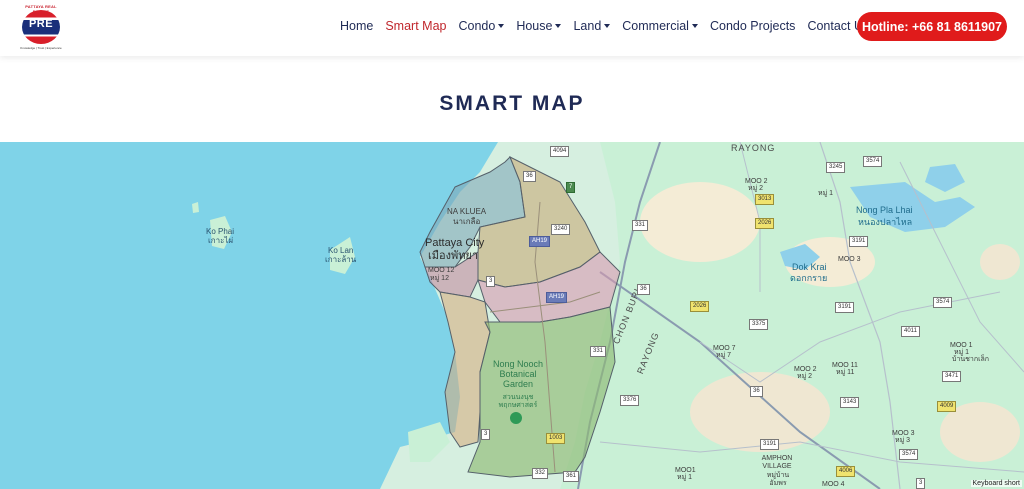 The image size is (1024, 489). Describe the element at coordinates (516, 418) in the screenshot. I see `botanical-garden-marker` at that location.